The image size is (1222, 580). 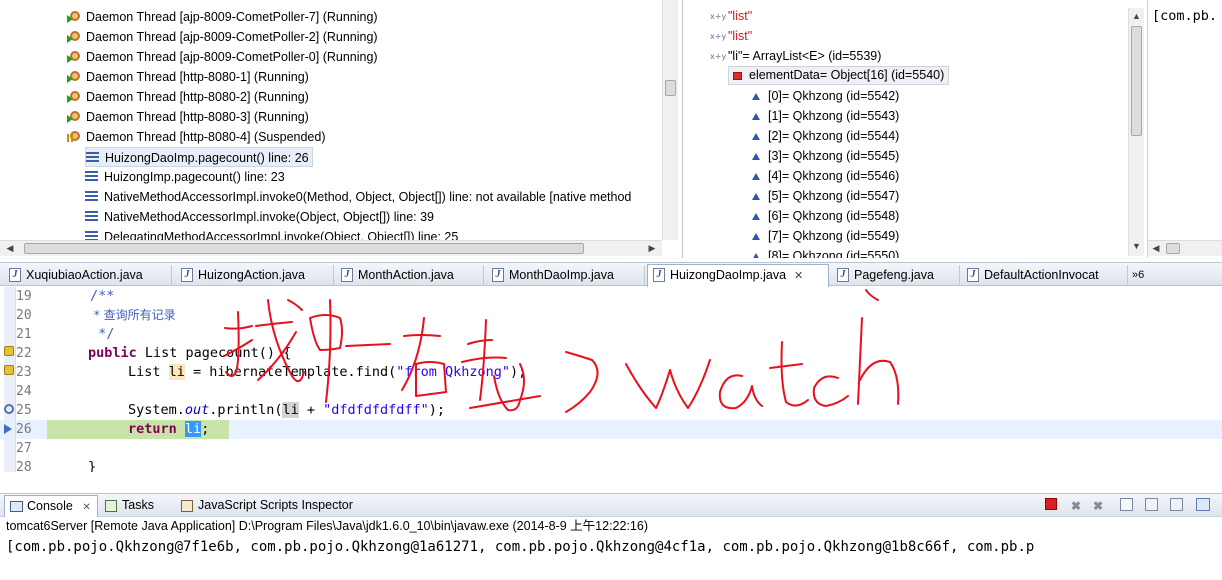 I want to click on variable-row: [4]= Qkhzong (id=5546), so click(x=825, y=176).